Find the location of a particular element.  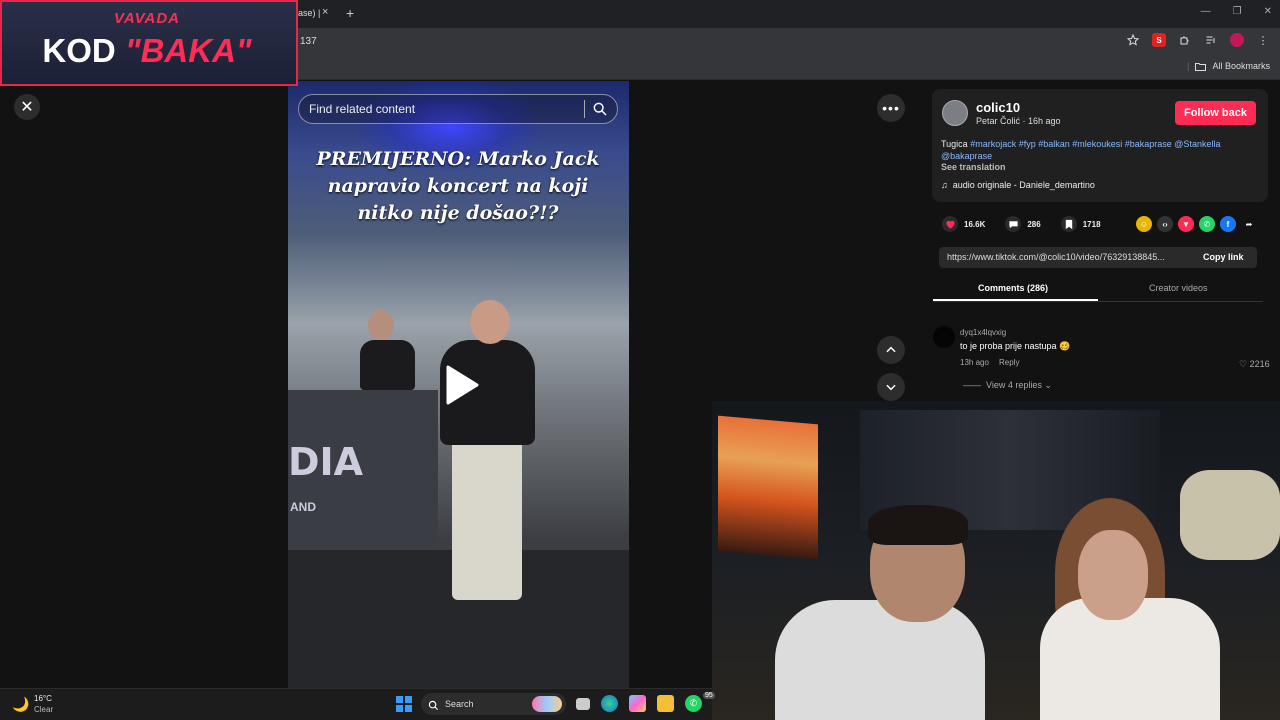

copilot-icon is located at coordinates (637, 703).